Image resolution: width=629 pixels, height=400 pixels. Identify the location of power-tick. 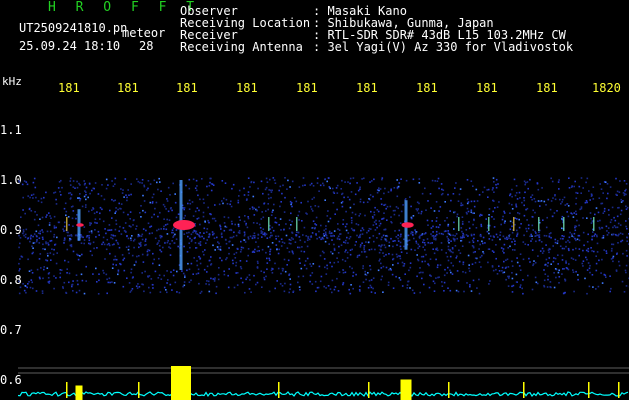
(619, 390).